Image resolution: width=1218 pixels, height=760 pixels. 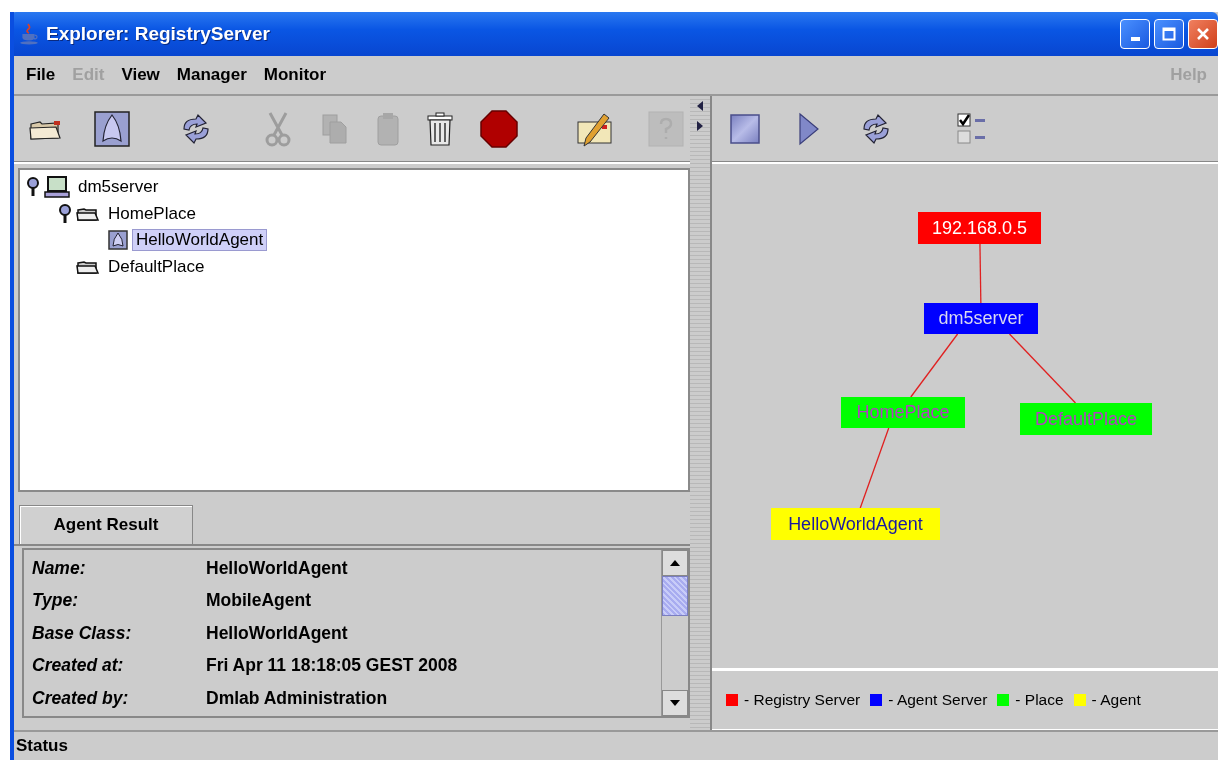 What do you see at coordinates (214, 75) in the screenshot?
I see `menu-item: Manager` at bounding box center [214, 75].